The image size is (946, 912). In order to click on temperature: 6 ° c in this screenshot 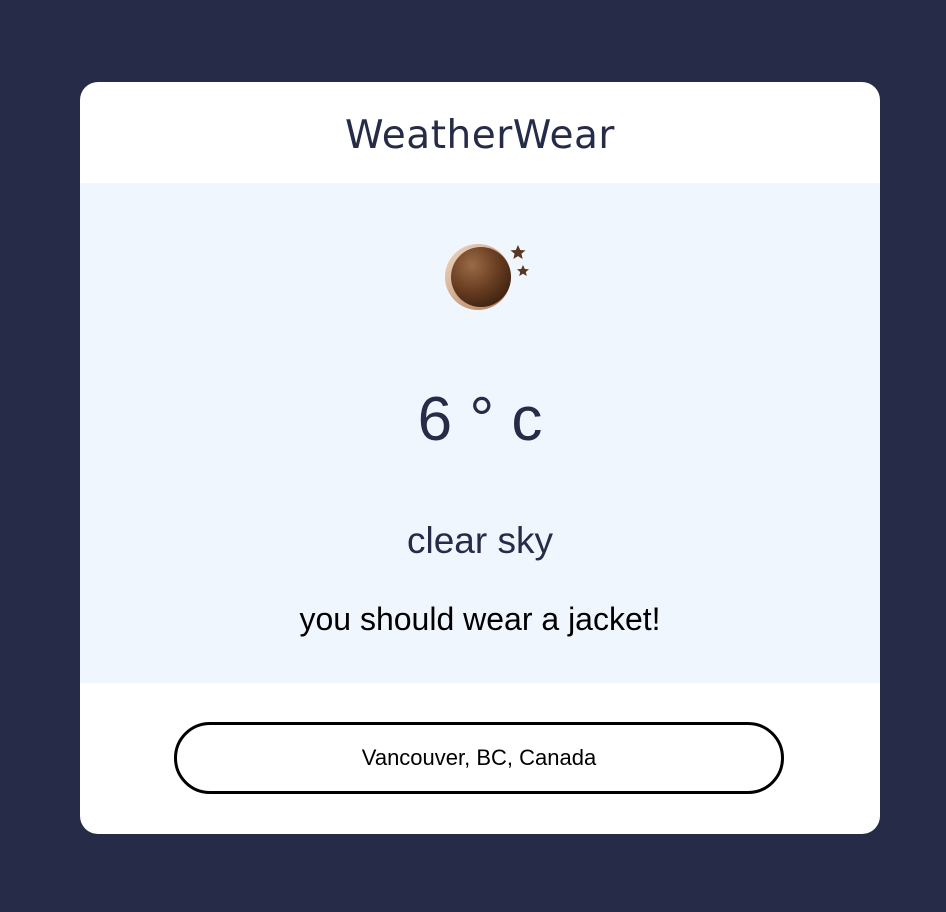, I will do `click(480, 419)`.